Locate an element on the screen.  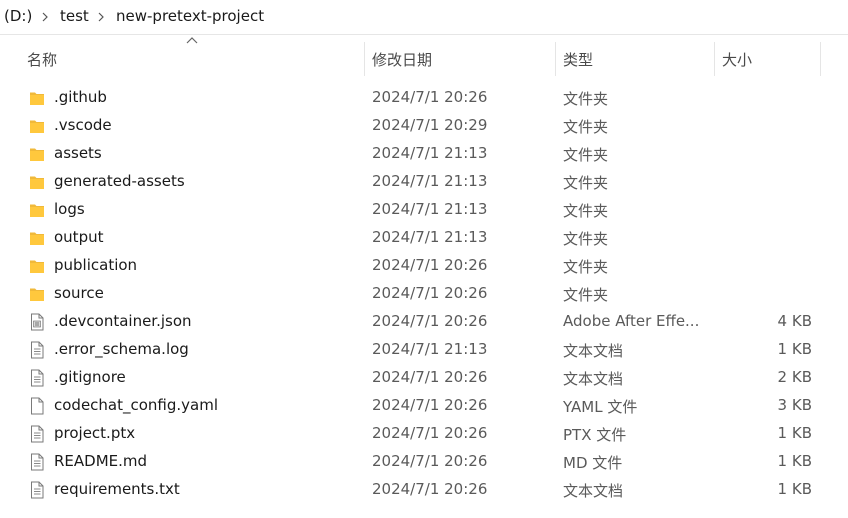
folder-row: .github 2024/7/1 20:26 文件夹 is located at coordinates (424, 98).